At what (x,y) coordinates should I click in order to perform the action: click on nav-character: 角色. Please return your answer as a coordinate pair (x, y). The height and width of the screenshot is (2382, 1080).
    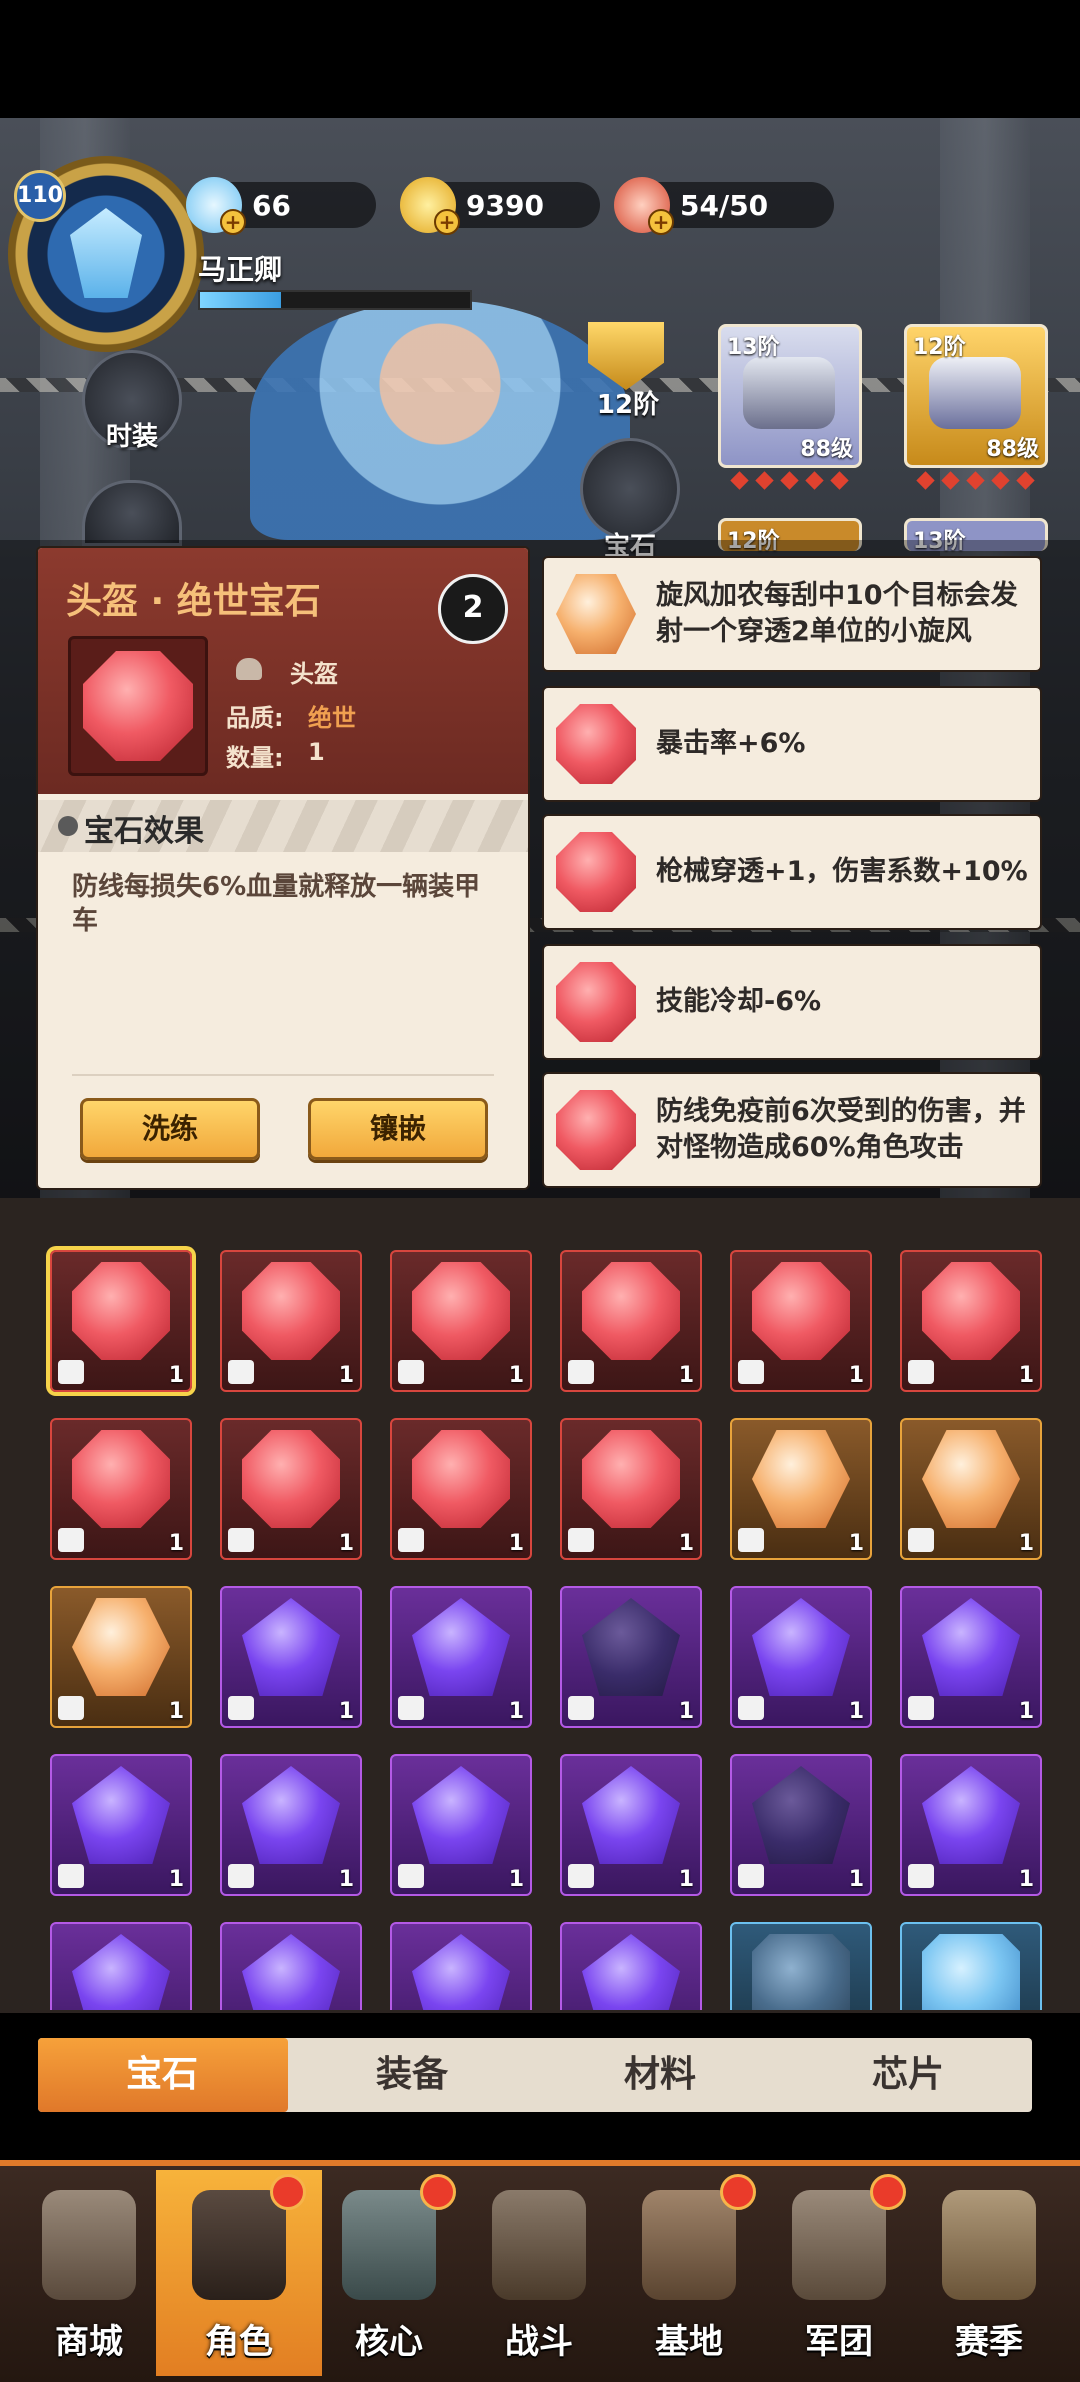
    Looking at the image, I should click on (239, 2275).